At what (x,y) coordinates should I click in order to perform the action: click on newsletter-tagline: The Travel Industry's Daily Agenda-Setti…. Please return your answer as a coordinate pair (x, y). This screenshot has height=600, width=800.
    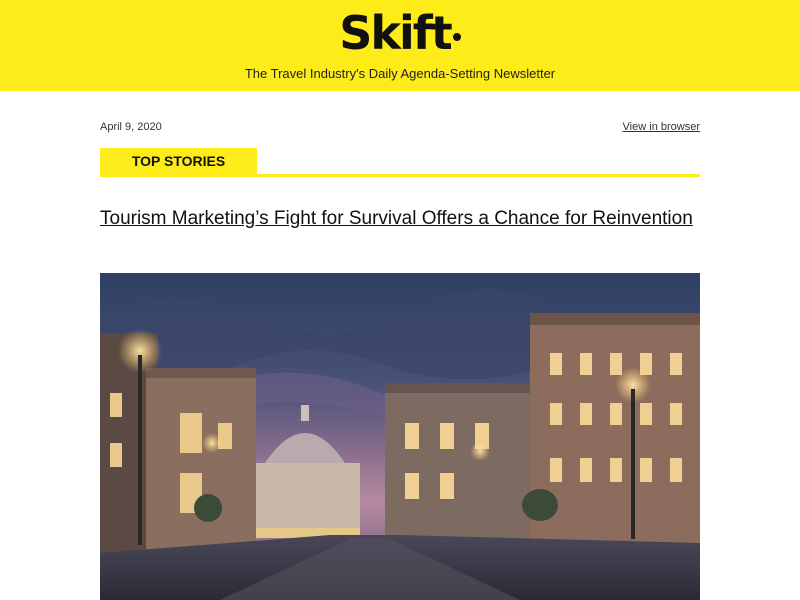
    Looking at the image, I should click on (400, 73).